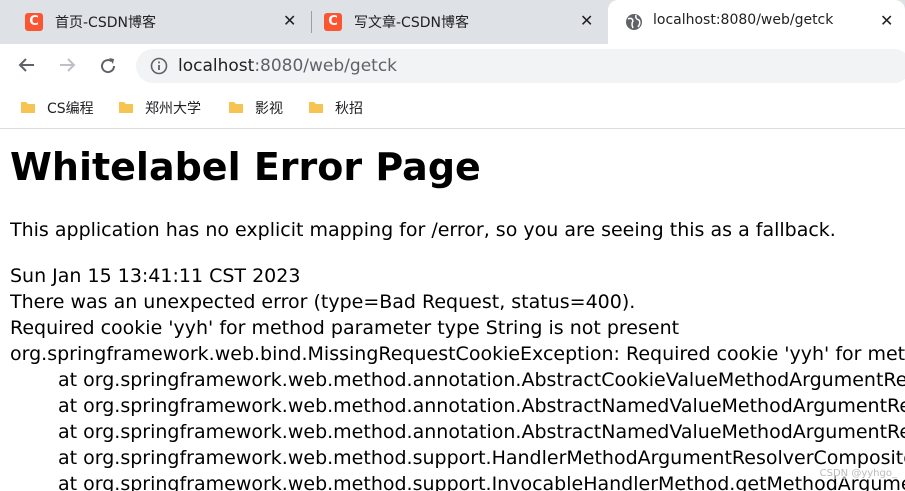 The image size is (905, 491). What do you see at coordinates (159, 66) in the screenshot?
I see `info-icon` at bounding box center [159, 66].